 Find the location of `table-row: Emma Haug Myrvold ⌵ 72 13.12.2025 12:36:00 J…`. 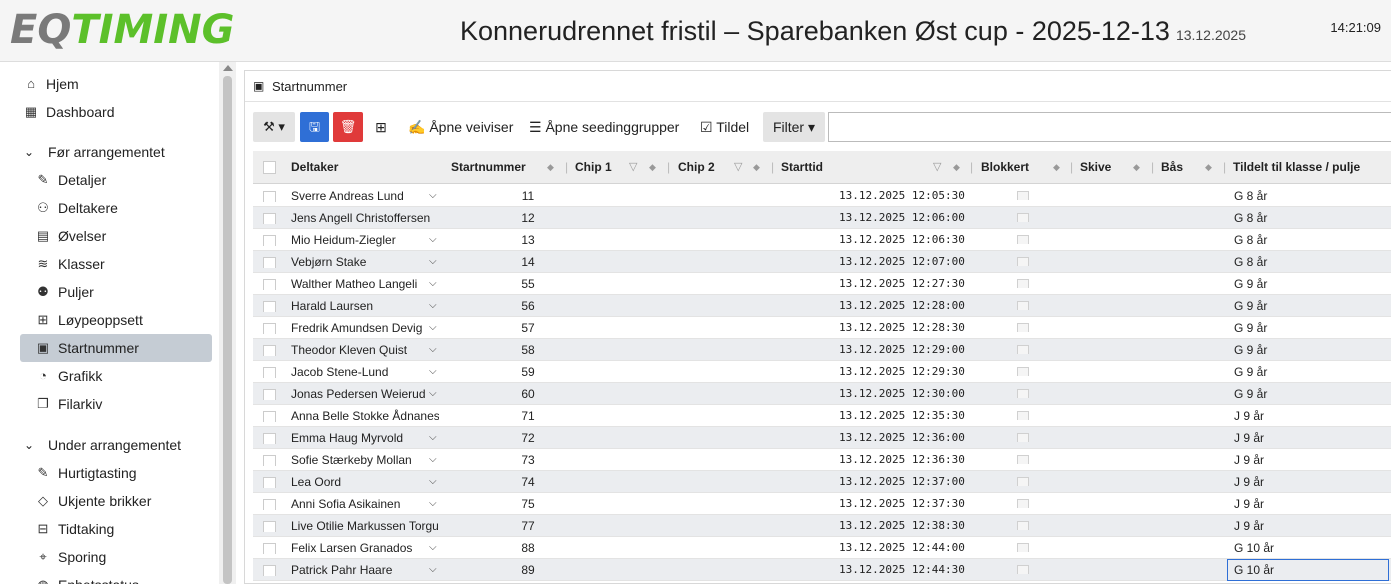

table-row: Emma Haug Myrvold ⌵ 72 13.12.2025 12:36:00 J… is located at coordinates (822, 438).